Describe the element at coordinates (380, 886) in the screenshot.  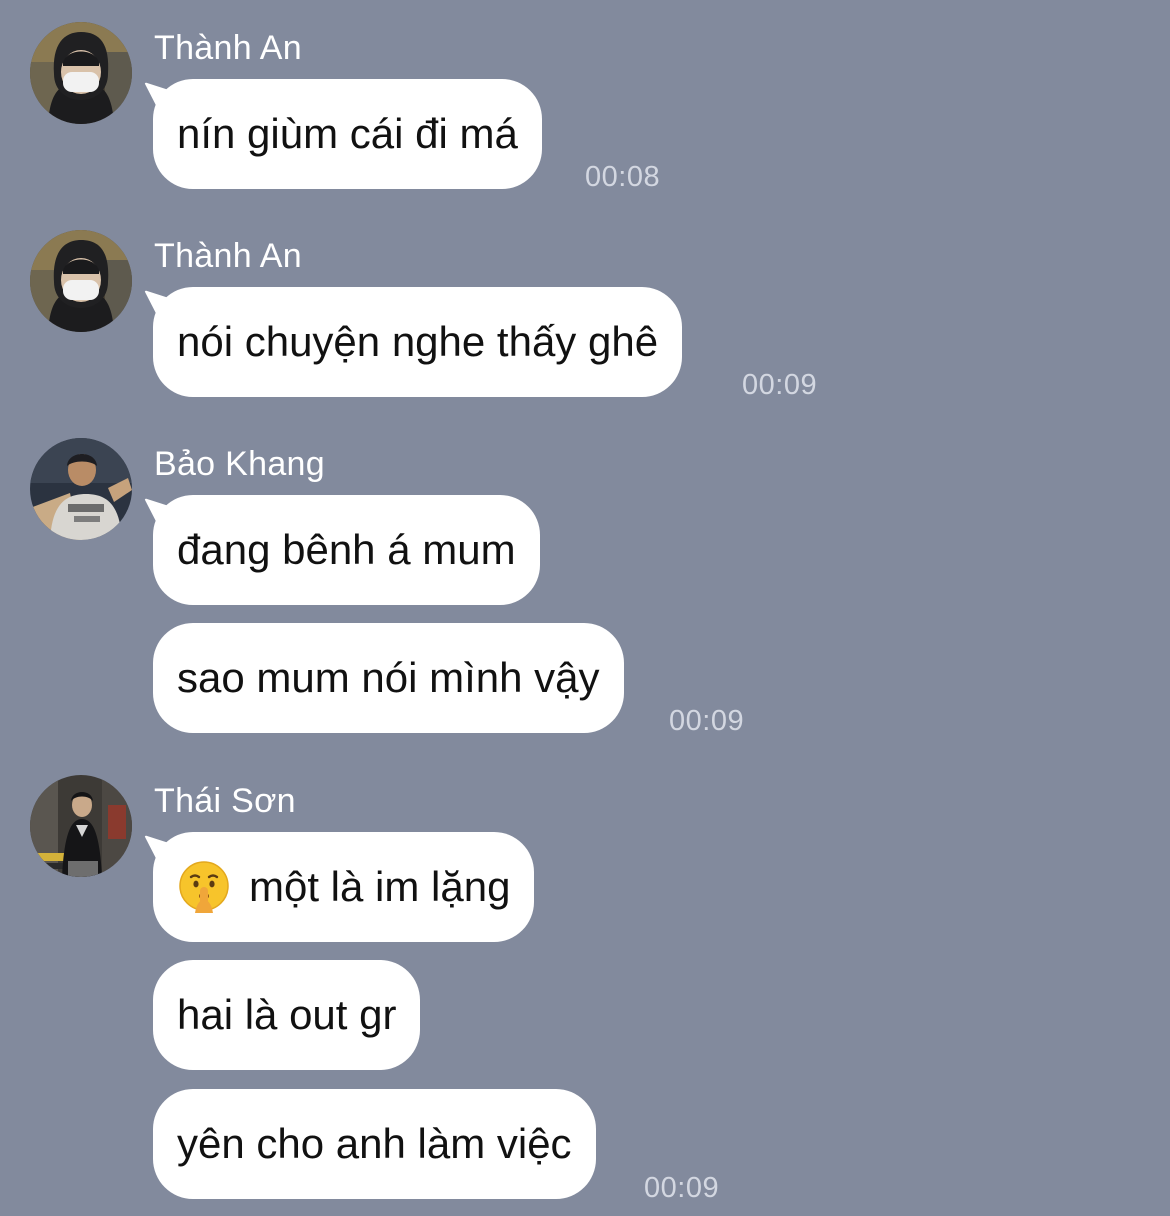
I see `message-text: một là im lặng` at that location.